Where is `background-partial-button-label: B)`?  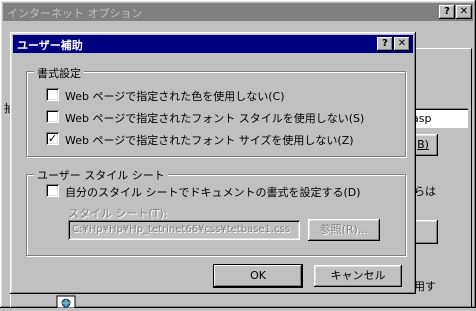
background-partial-button-label: B) is located at coordinates (423, 144).